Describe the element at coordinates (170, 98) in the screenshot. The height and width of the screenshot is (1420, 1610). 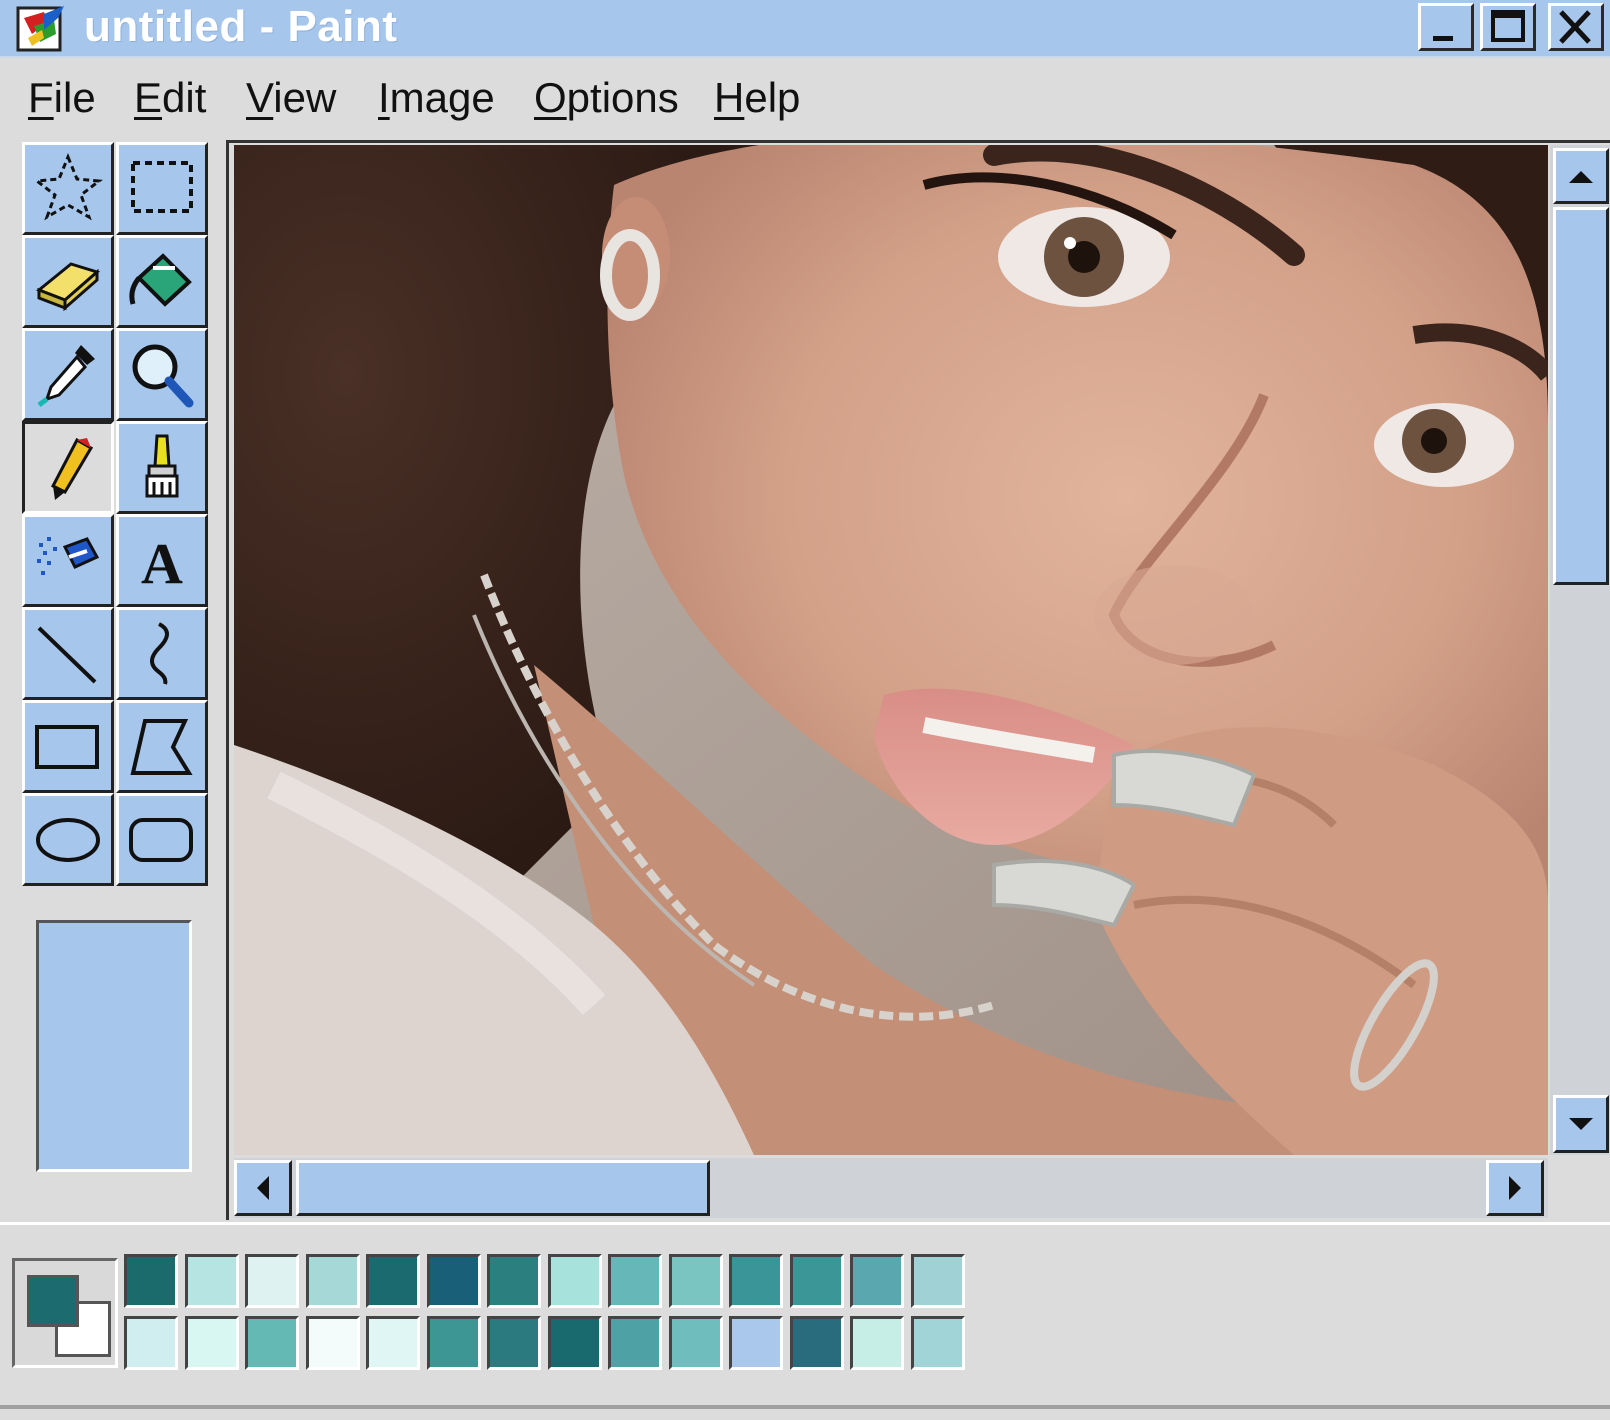
I see `menu-edit: Edit` at that location.